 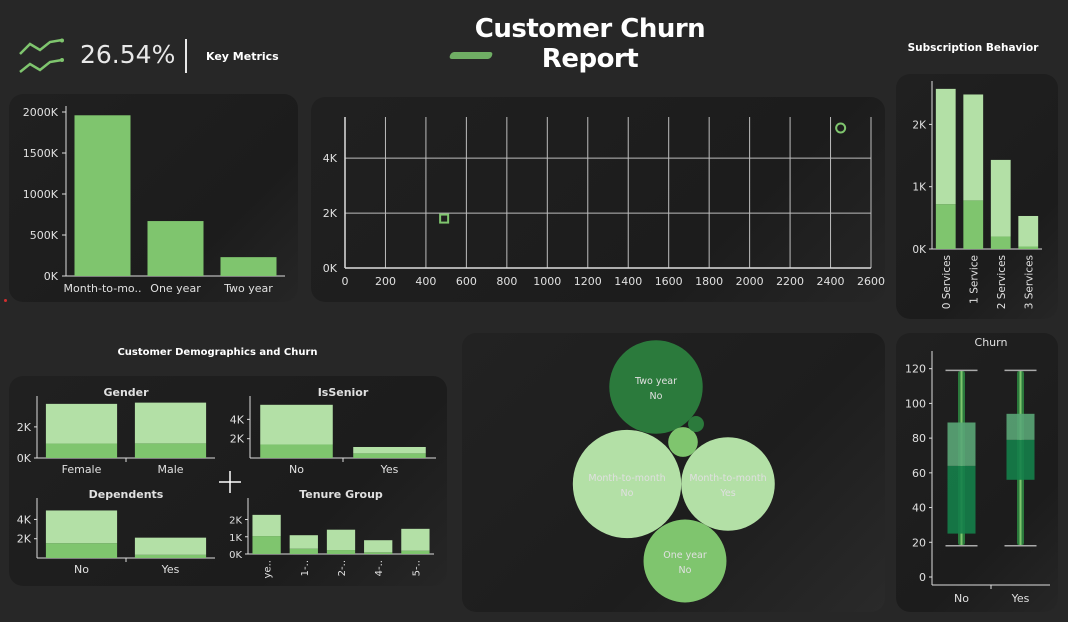 I want to click on y-tick-label: 120, so click(x=915, y=369).